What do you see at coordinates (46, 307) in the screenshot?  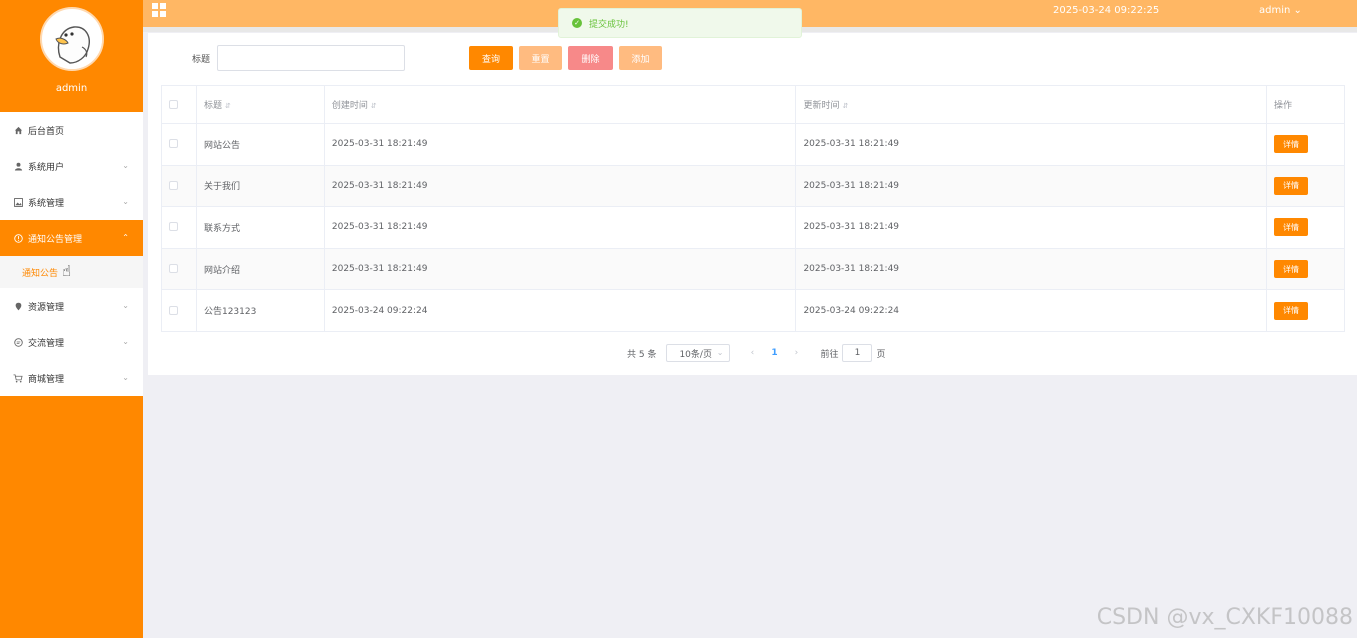 I see `sidebar-item-label: 资源管理` at bounding box center [46, 307].